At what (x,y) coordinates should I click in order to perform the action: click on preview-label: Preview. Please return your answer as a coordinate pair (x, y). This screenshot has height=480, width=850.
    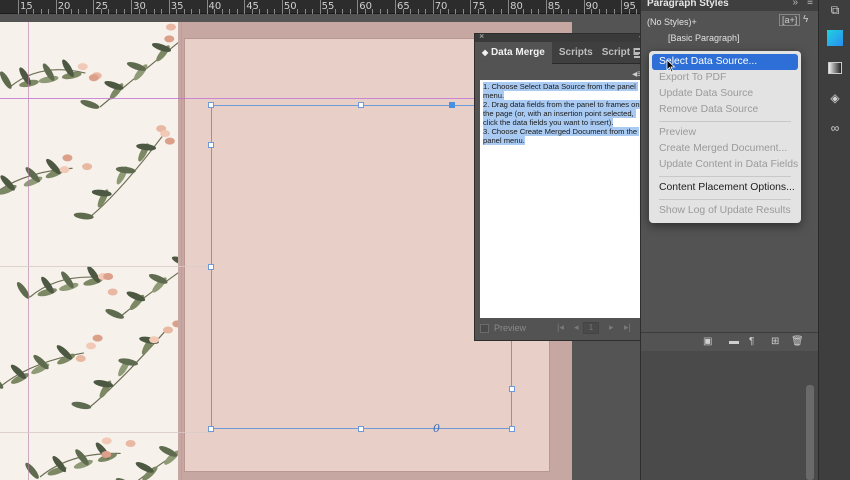
    Looking at the image, I should click on (510, 328).